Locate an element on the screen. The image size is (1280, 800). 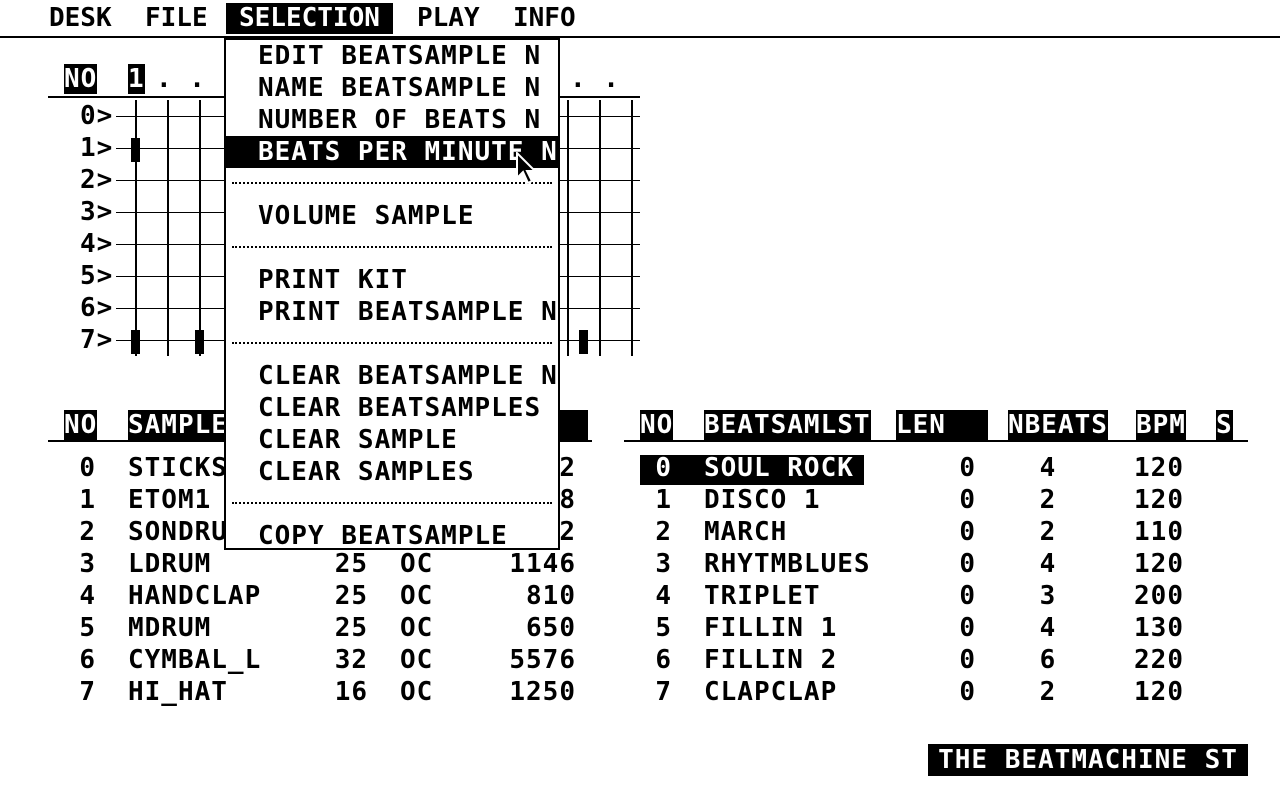
sample-size: 5576 is located at coordinates (542, 660).